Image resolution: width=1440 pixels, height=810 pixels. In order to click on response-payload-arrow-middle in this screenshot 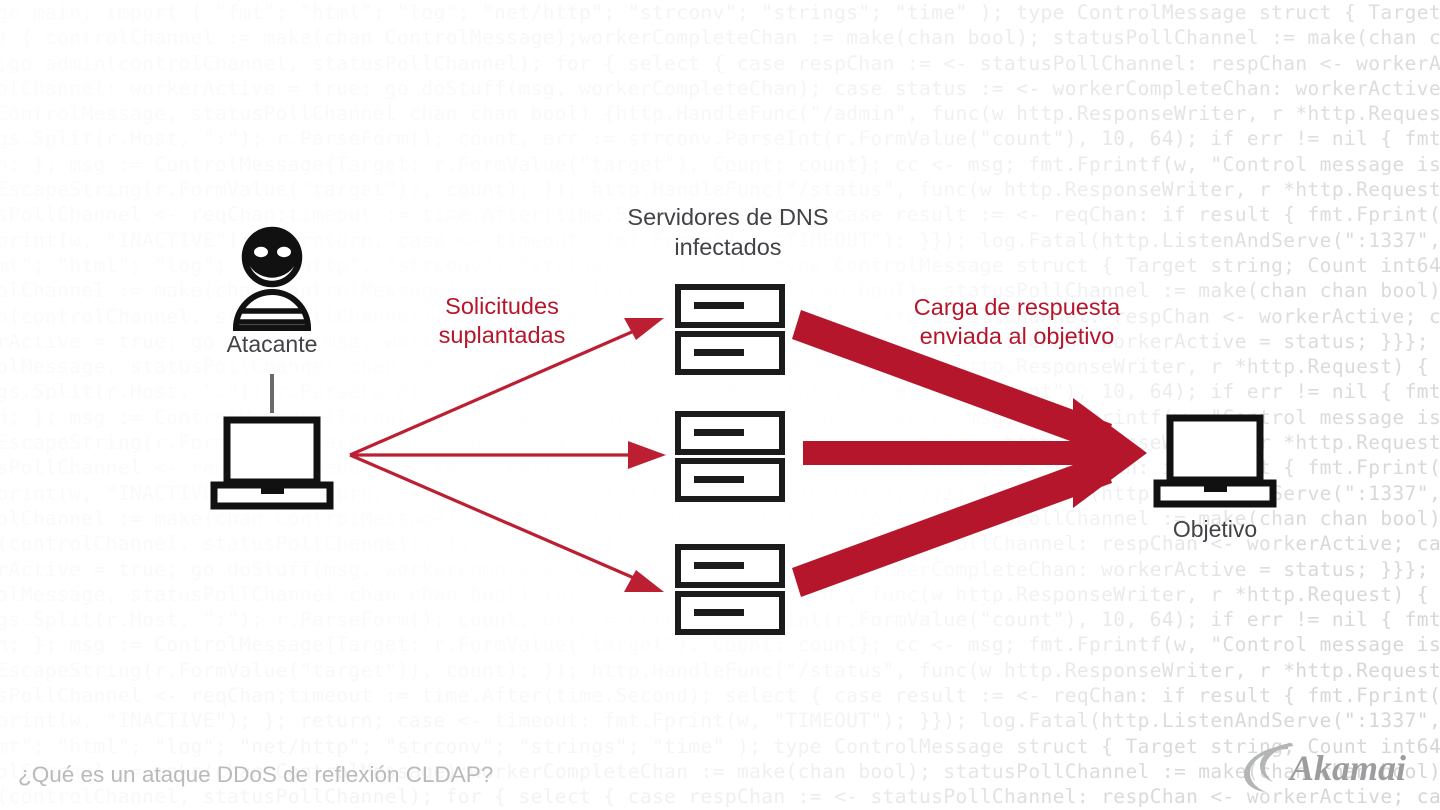, I will do `click(958, 453)`.